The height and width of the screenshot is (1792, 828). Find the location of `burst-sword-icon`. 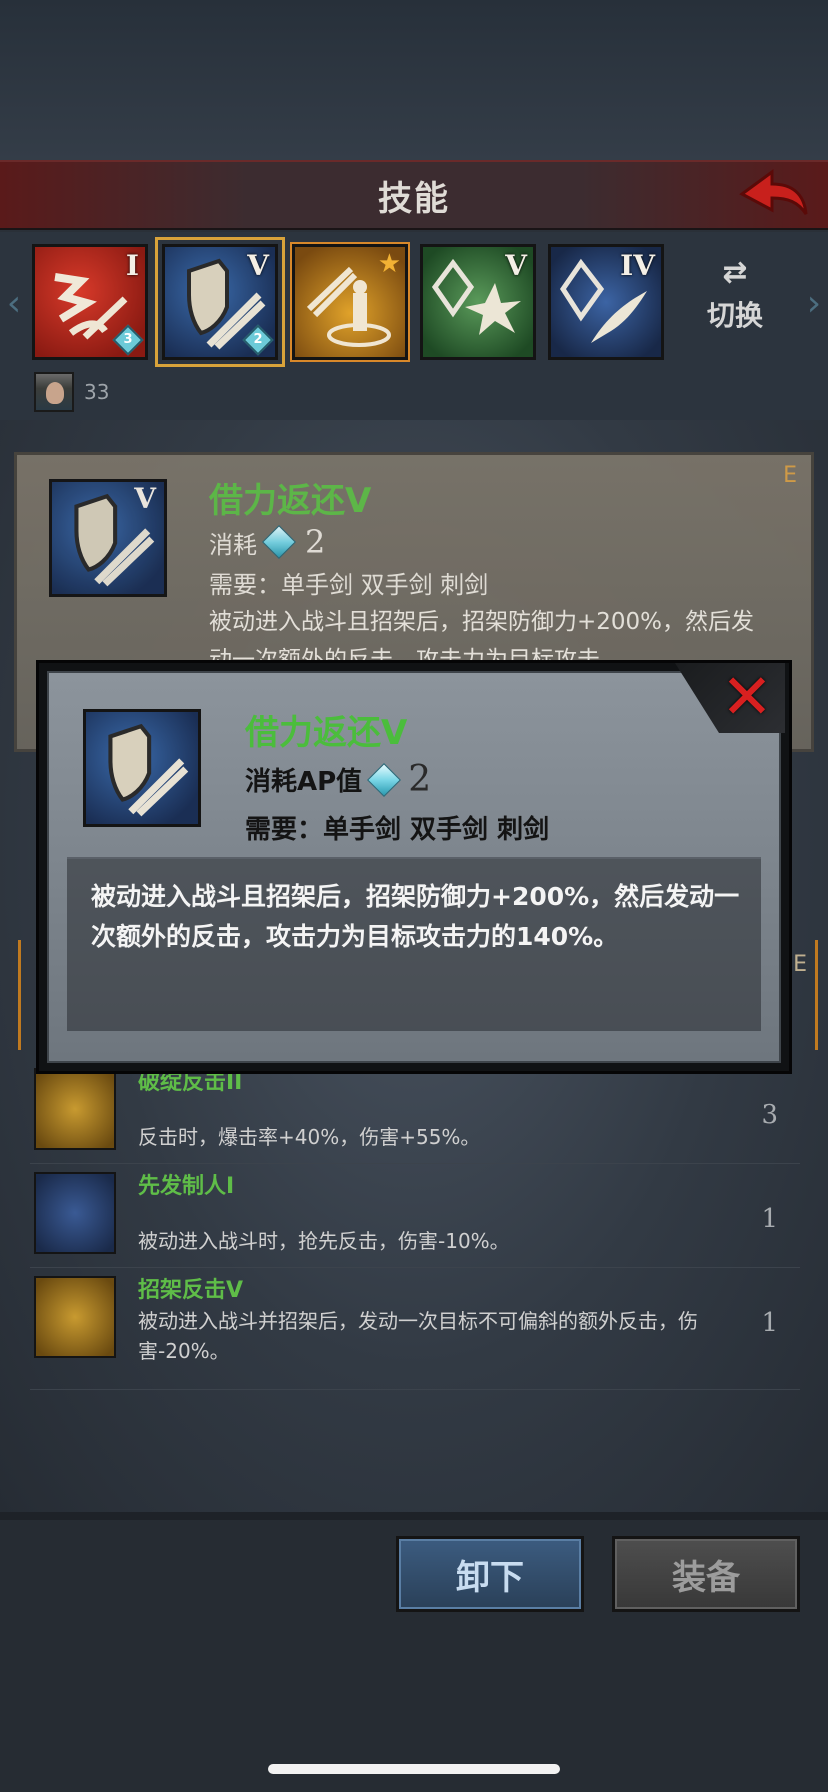

burst-sword-icon is located at coordinates (75, 1109).